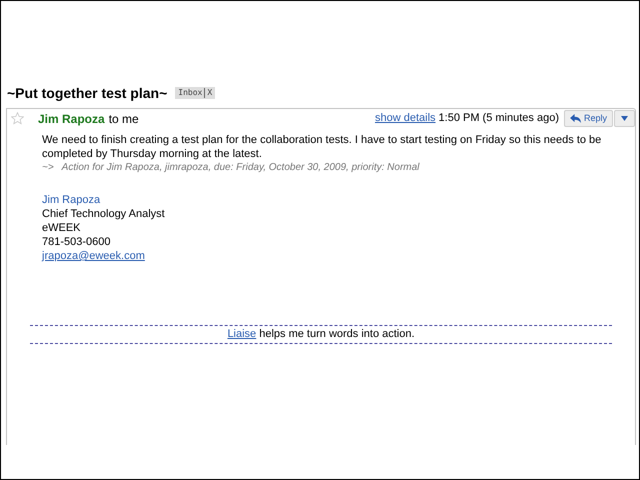 The image size is (640, 480). What do you see at coordinates (209, 93) in the screenshot?
I see `remove-label-button: X` at bounding box center [209, 93].